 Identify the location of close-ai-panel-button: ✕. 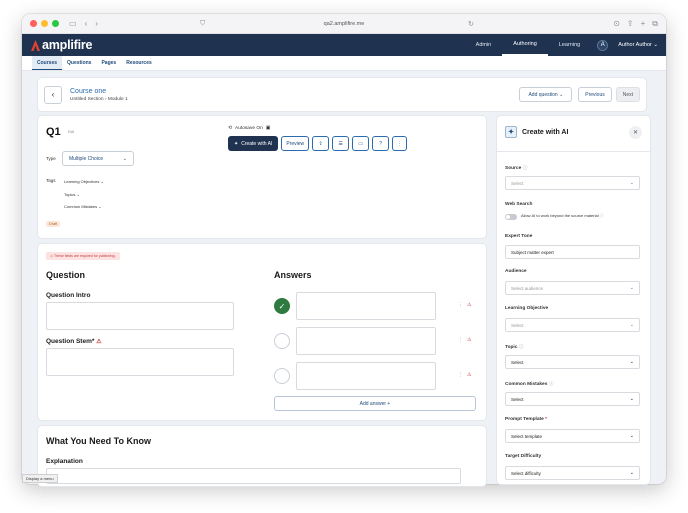
(635, 132).